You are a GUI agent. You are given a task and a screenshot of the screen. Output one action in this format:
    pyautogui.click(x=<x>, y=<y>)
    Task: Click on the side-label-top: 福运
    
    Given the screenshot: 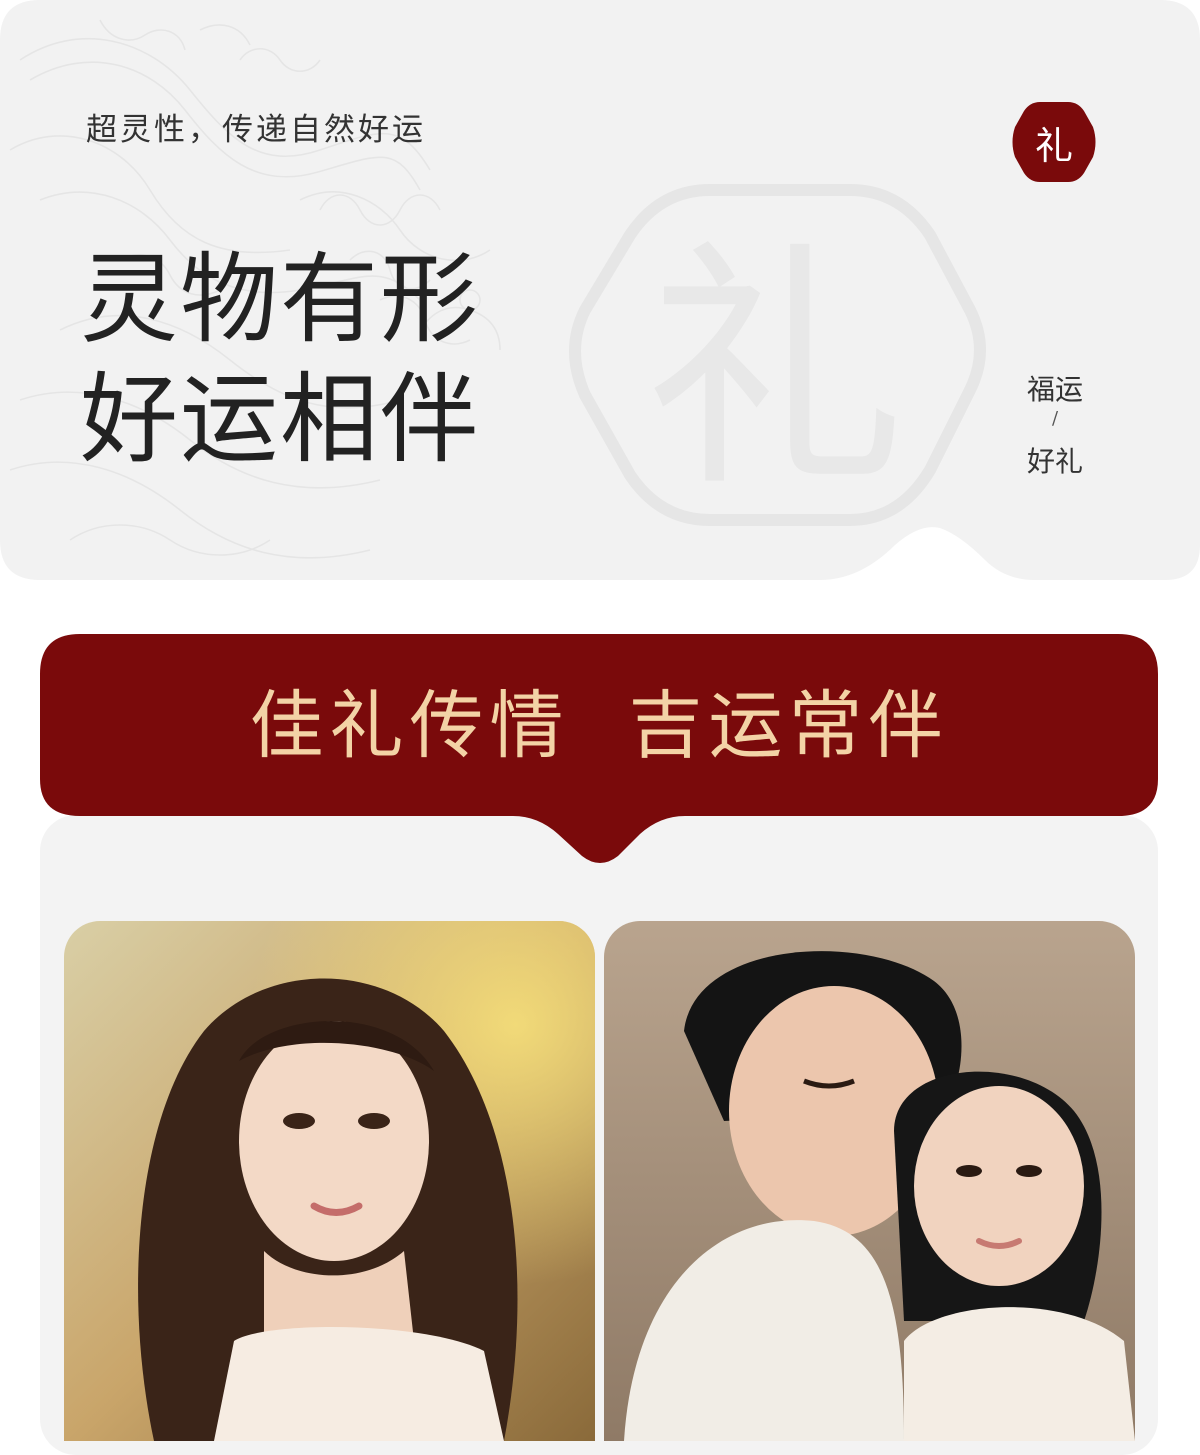 What is the action you would take?
    pyautogui.click(x=1054, y=389)
    